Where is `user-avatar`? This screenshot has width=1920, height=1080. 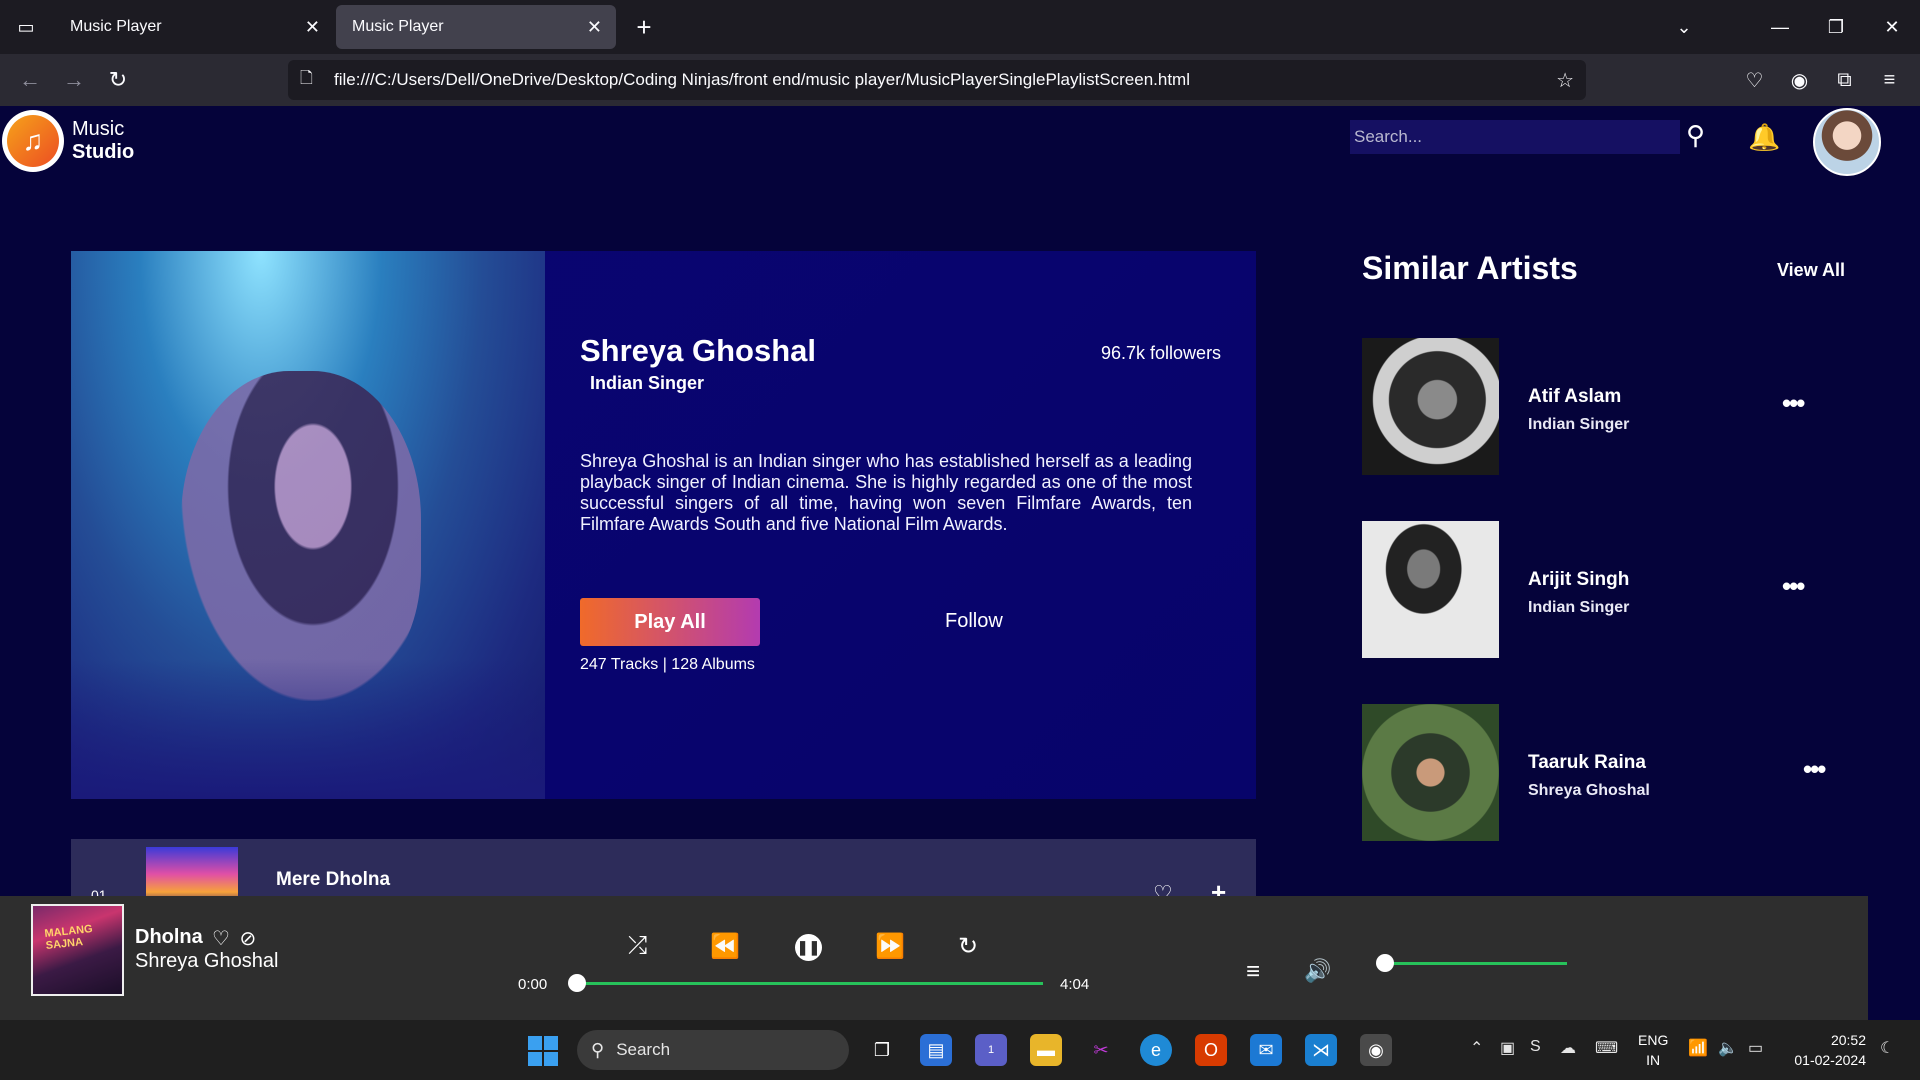 user-avatar is located at coordinates (1847, 142).